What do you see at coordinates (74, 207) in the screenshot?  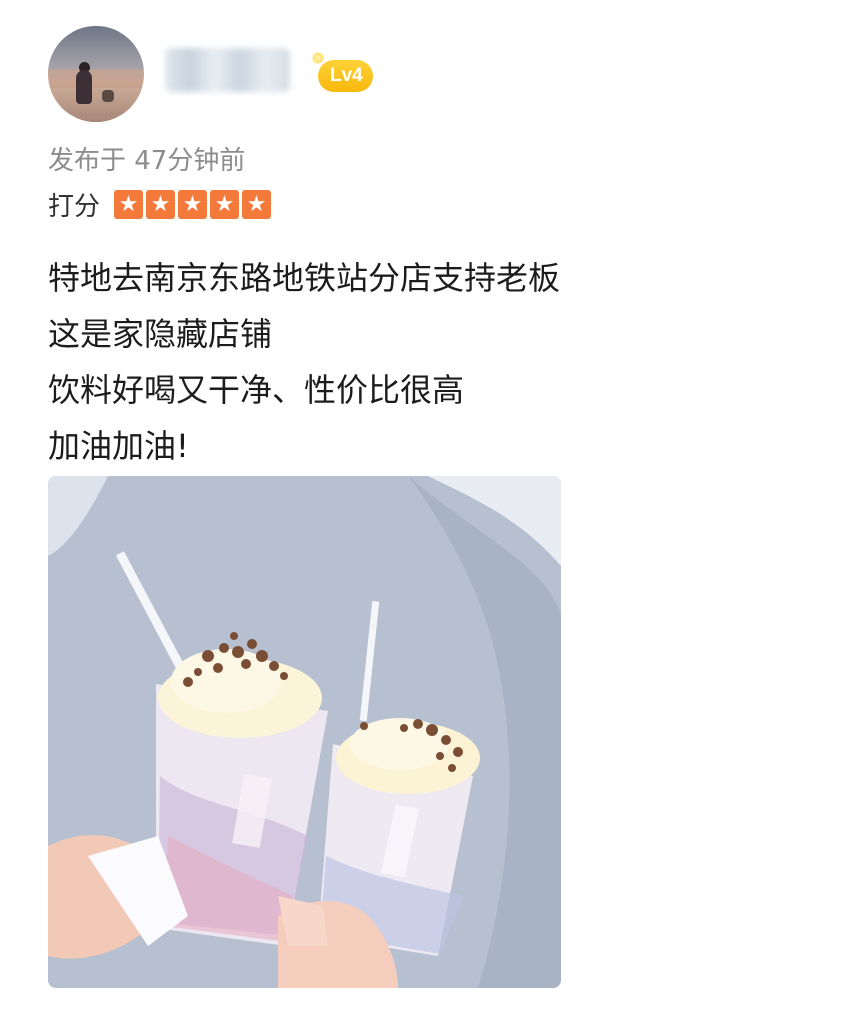 I see `rating-label: 打分` at bounding box center [74, 207].